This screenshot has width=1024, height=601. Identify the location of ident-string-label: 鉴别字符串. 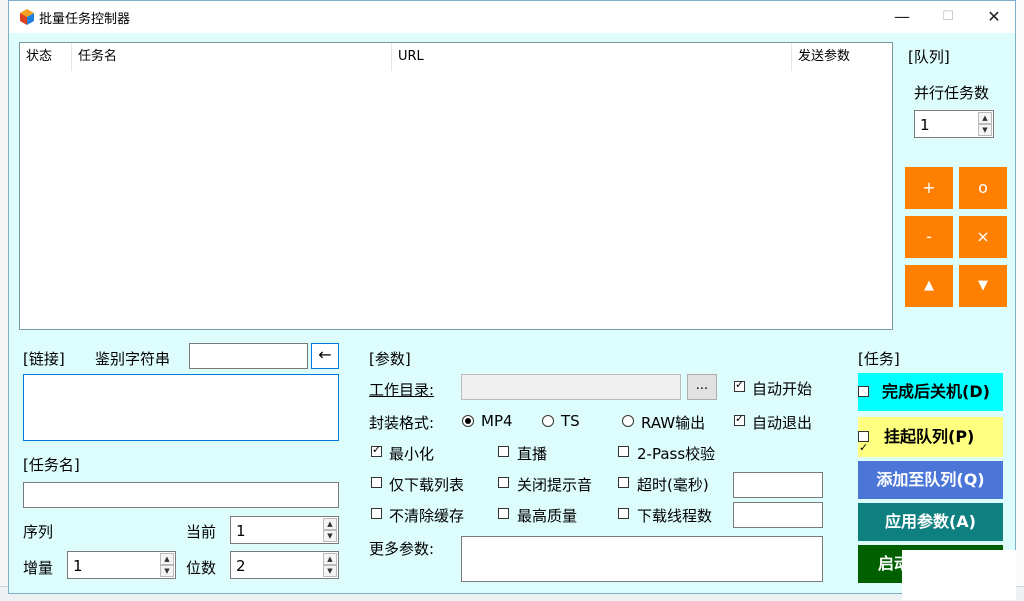
(133, 359).